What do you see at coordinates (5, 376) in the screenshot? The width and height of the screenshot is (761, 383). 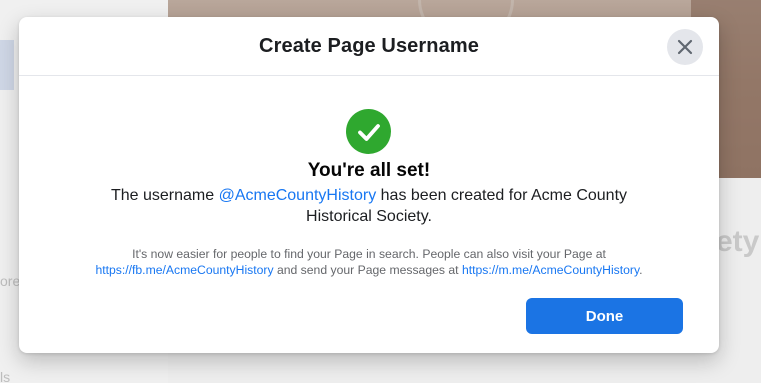 I see `background-text-fragment: ls` at bounding box center [5, 376].